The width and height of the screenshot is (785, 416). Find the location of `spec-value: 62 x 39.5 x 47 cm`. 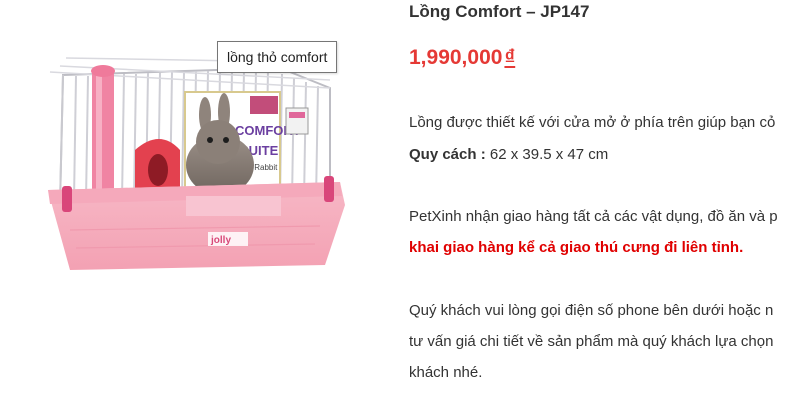

spec-value: 62 x 39.5 x 47 cm is located at coordinates (547, 154).